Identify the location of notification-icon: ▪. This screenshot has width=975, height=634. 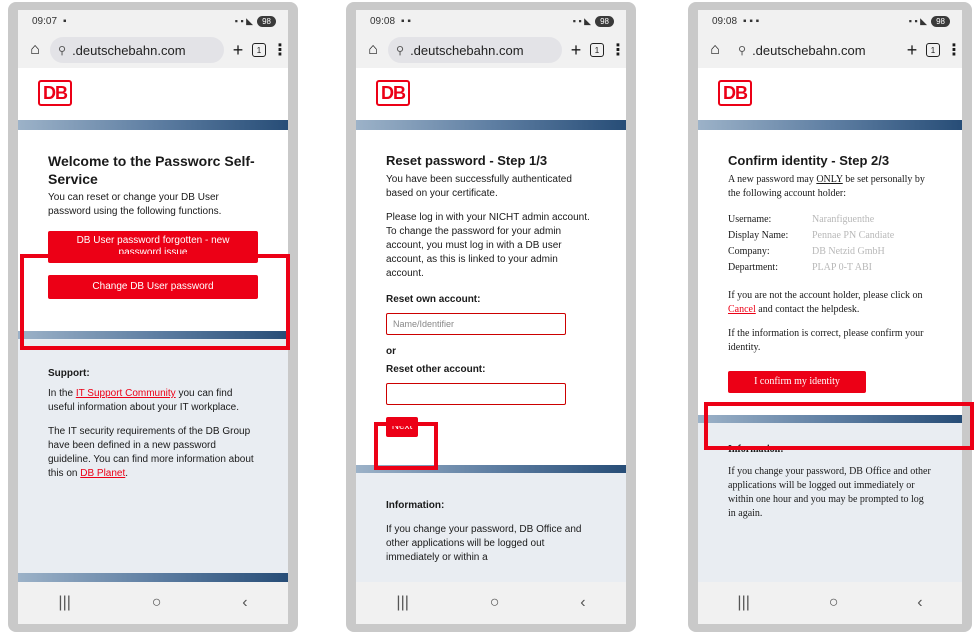
(65, 21).